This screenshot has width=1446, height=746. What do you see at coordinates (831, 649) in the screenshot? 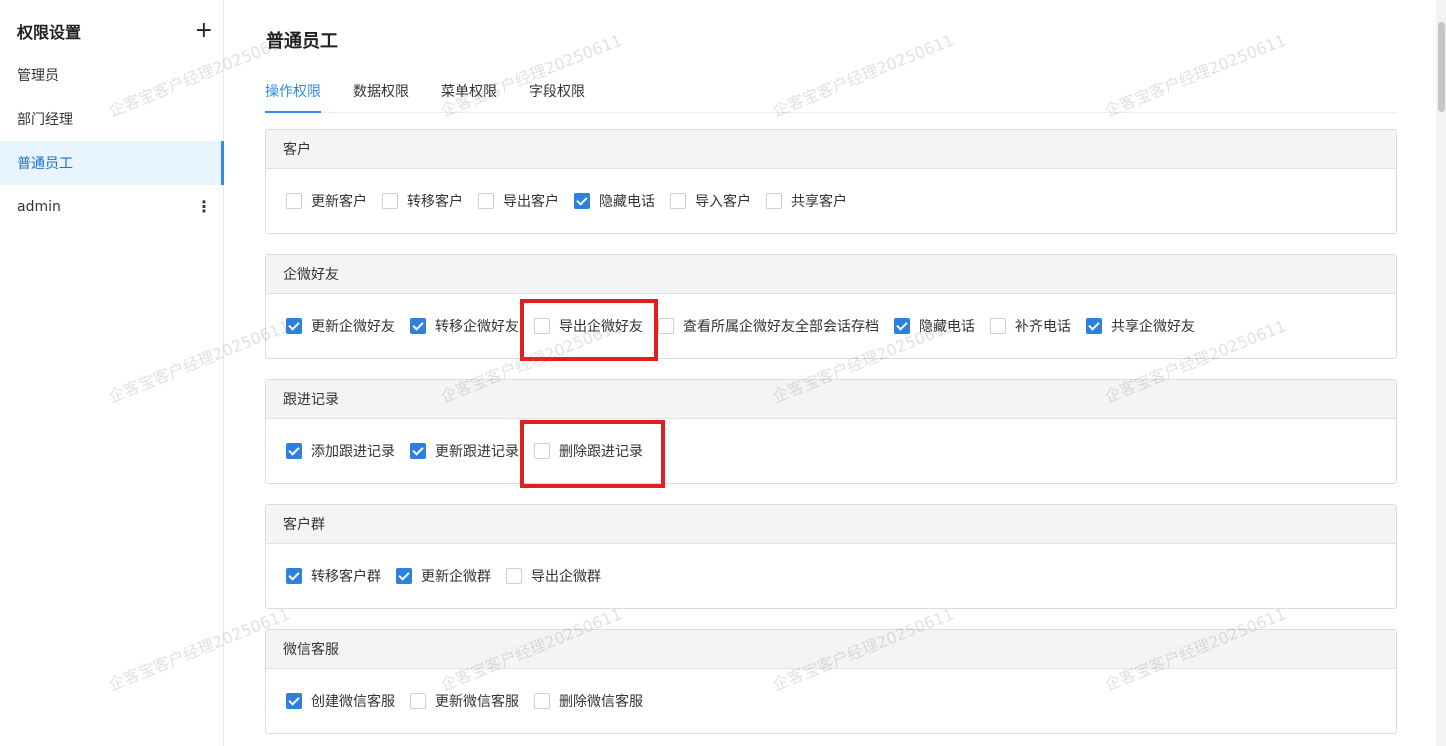
I see `section-title: 微信客服` at bounding box center [831, 649].